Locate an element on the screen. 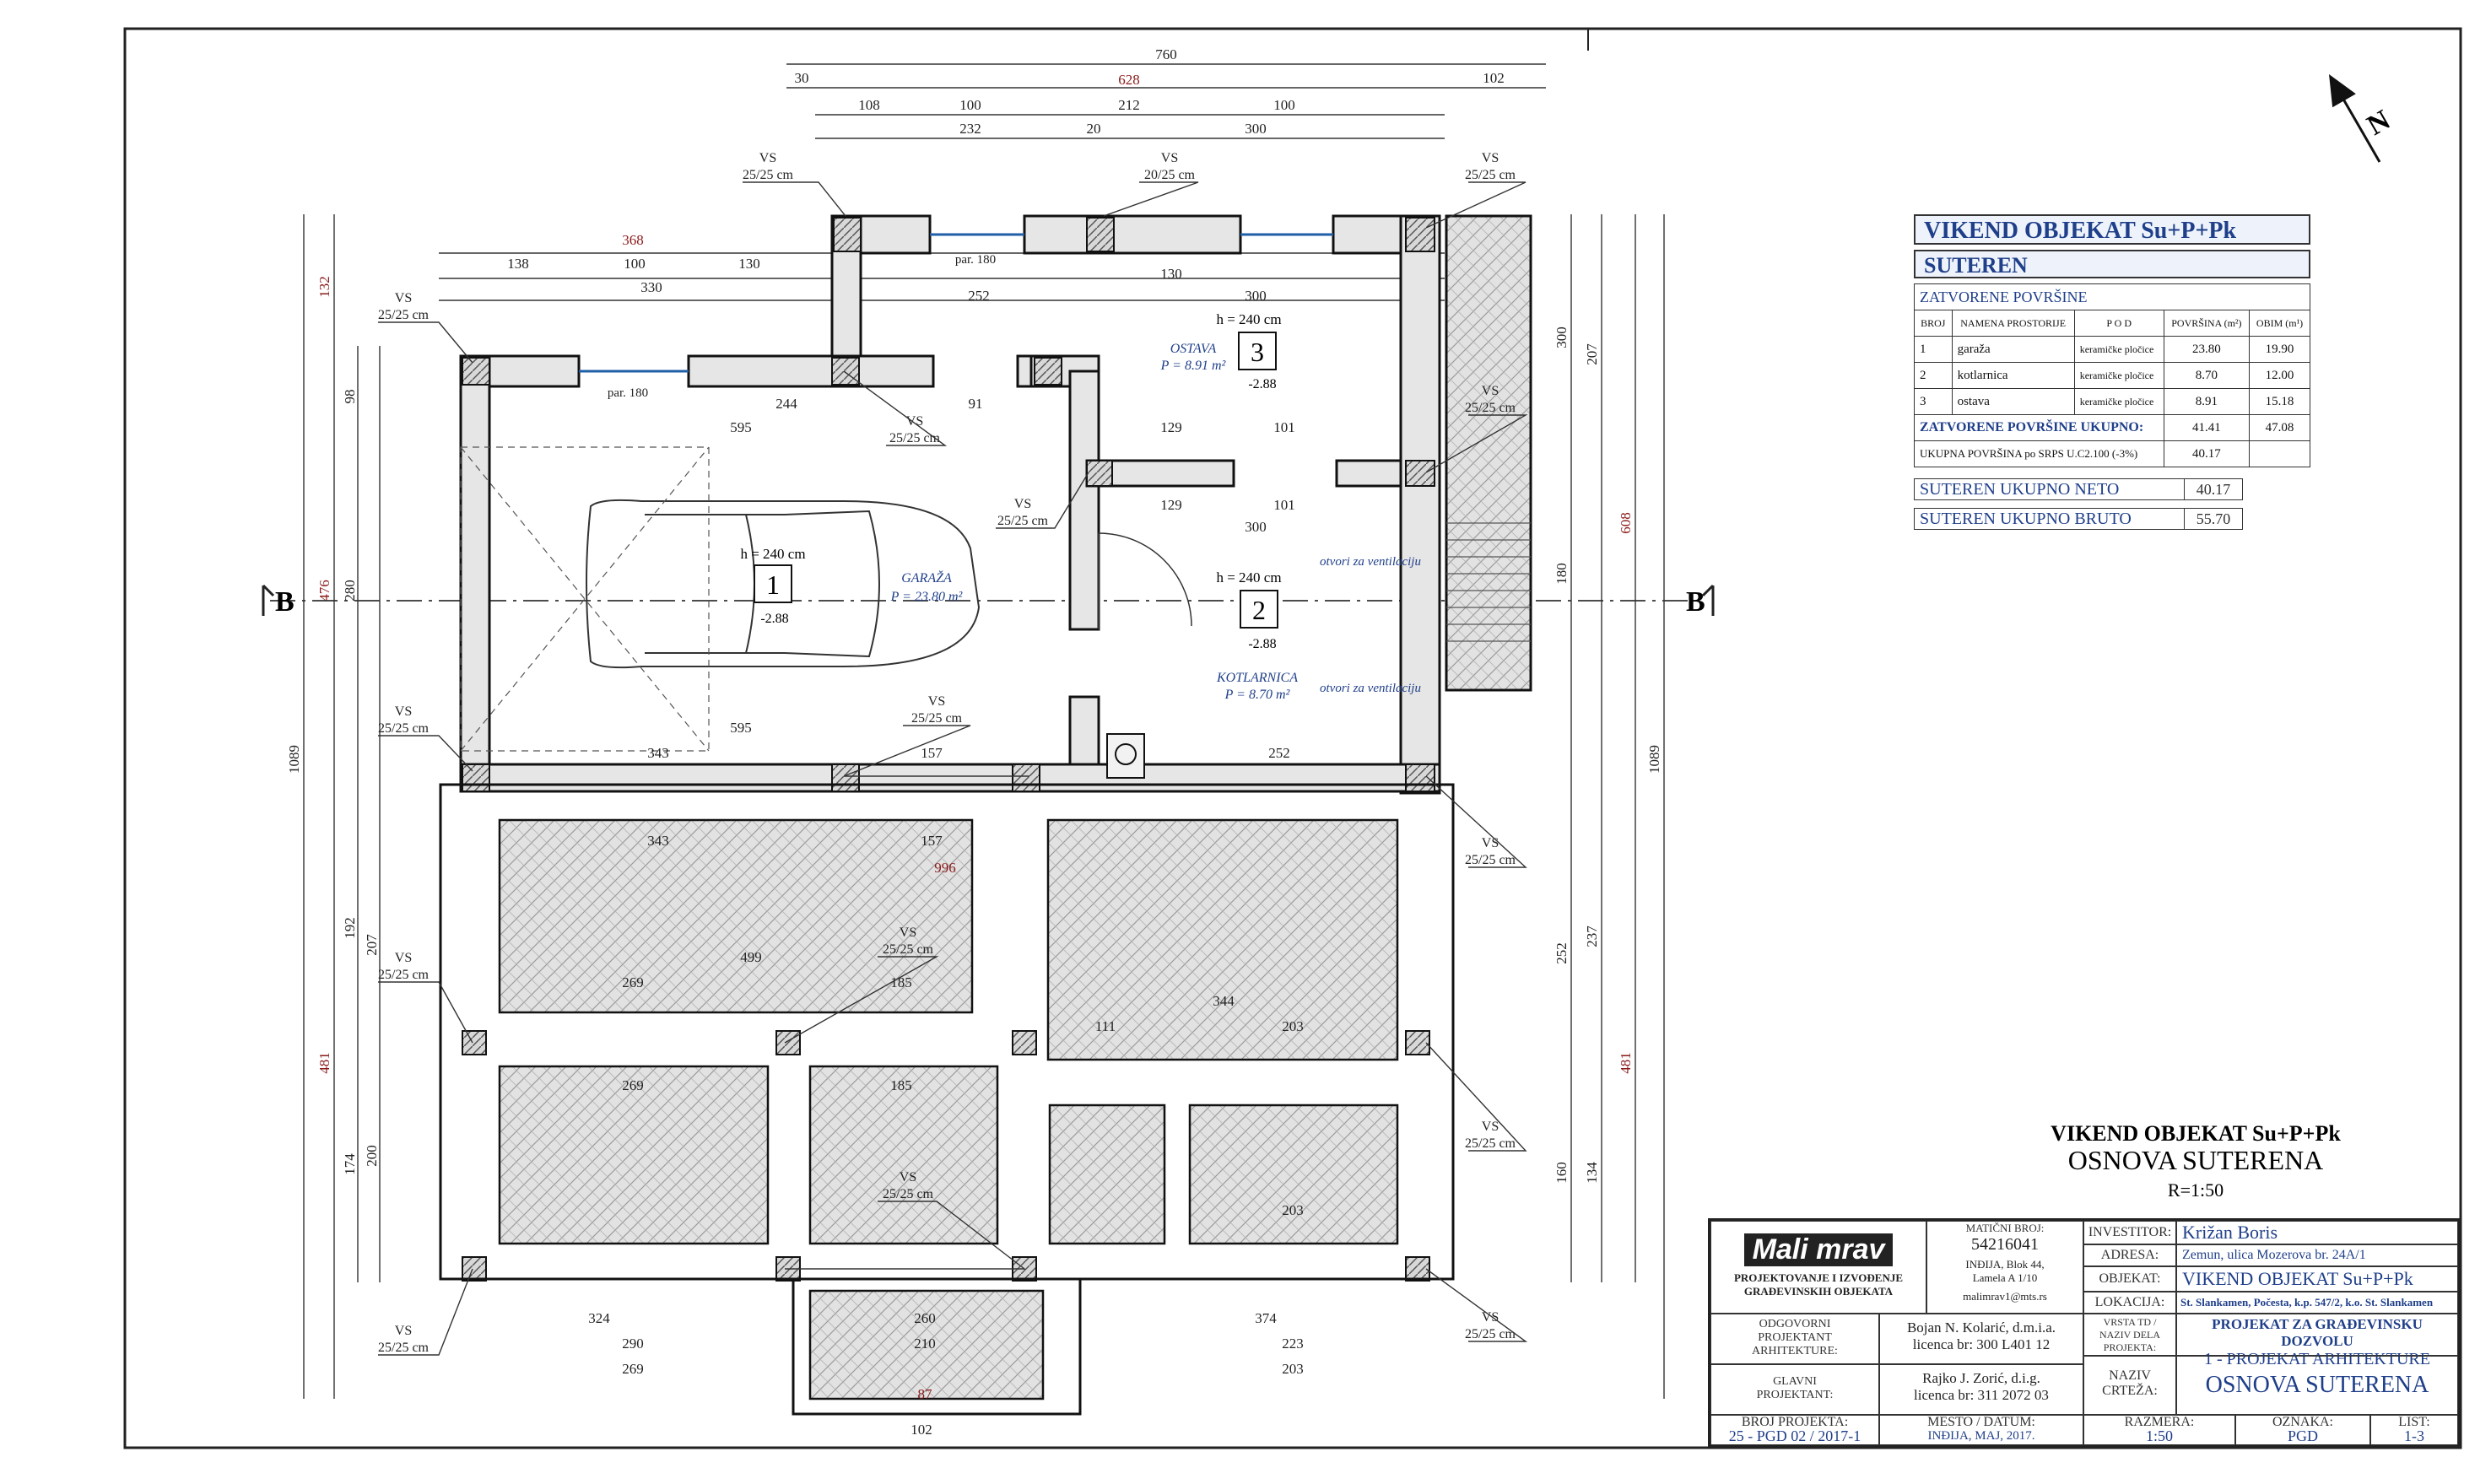 The height and width of the screenshot is (1484, 2491). dim-290: 290 is located at coordinates (633, 1344).